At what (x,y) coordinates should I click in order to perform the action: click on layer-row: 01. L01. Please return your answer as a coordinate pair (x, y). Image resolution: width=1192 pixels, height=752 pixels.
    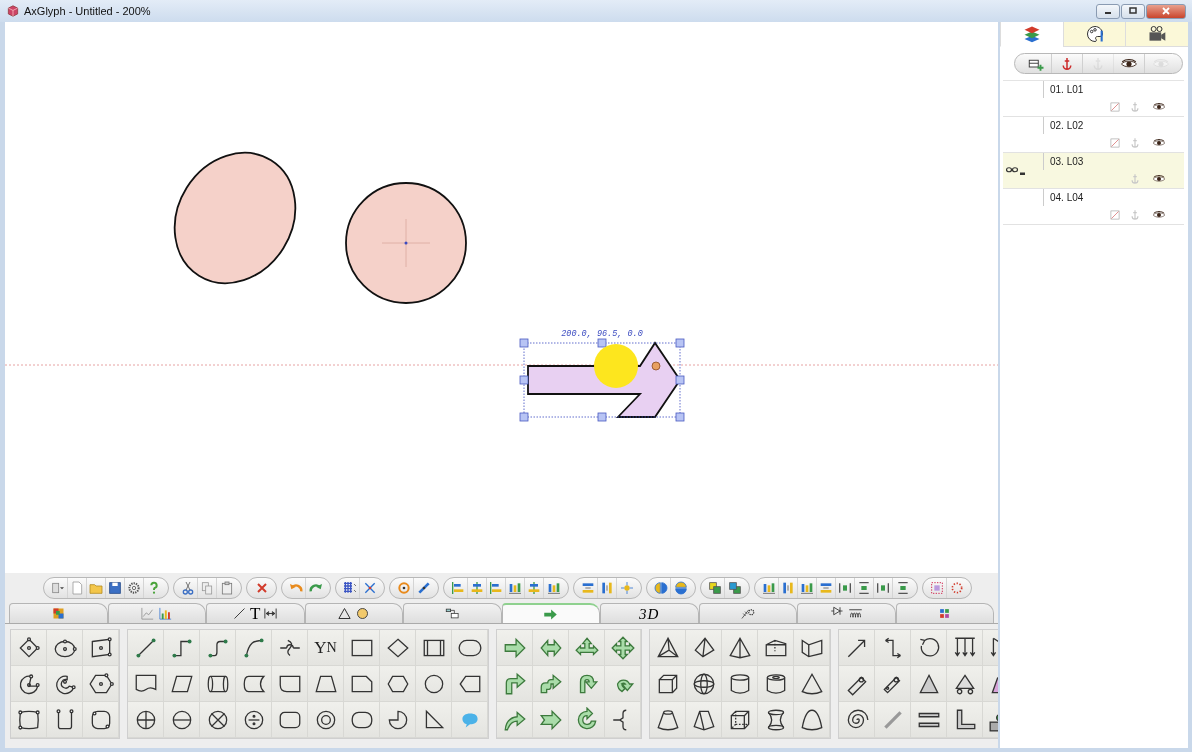
    Looking at the image, I should click on (1093, 99).